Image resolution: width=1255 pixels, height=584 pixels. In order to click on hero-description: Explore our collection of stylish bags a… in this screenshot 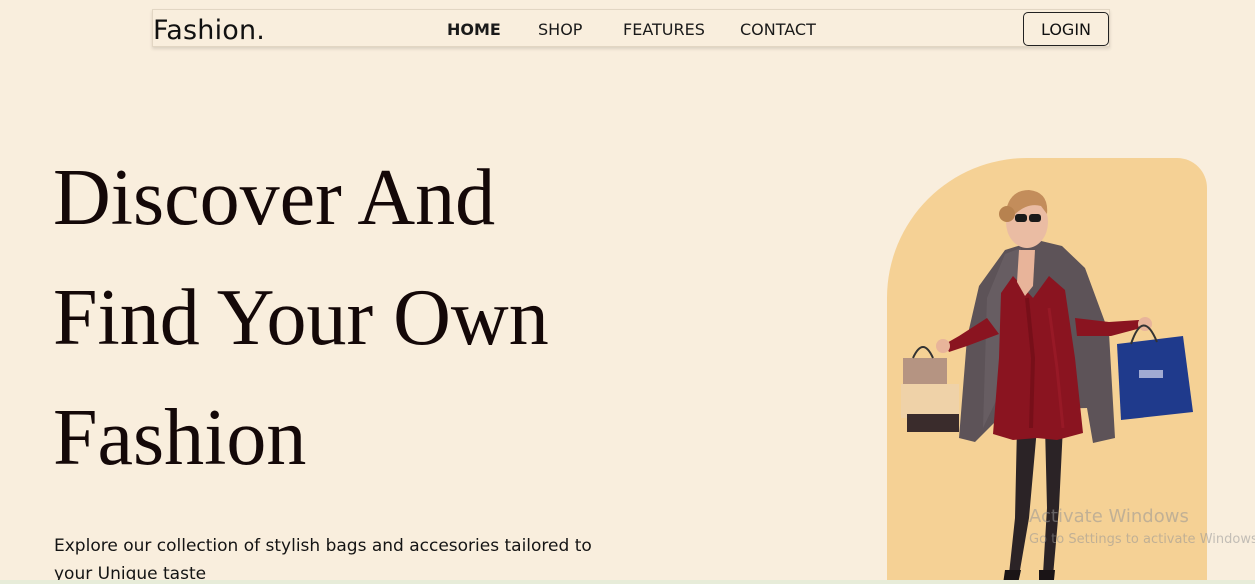, I will do `click(323, 560)`.